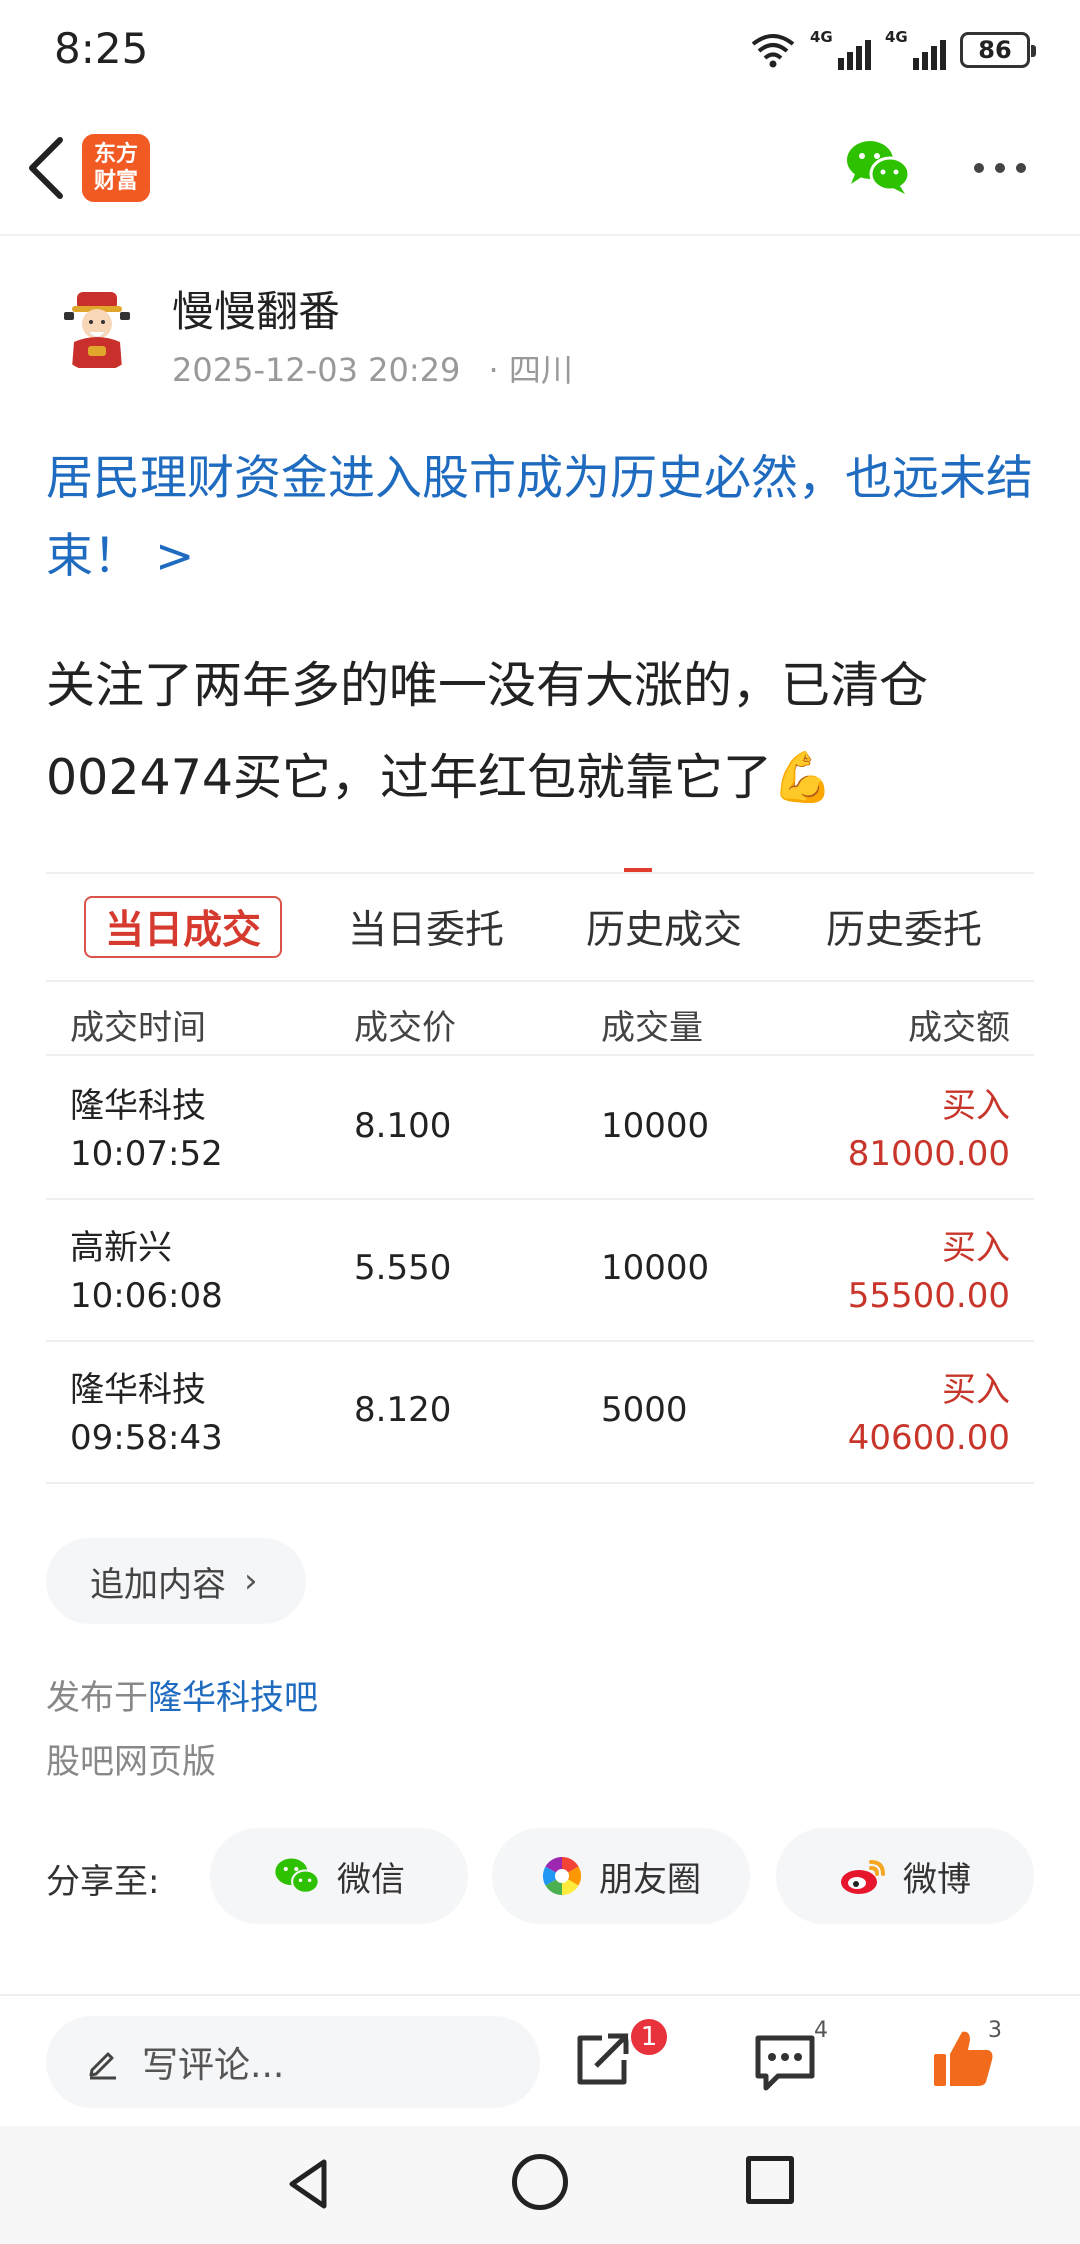 This screenshot has width=1080, height=2244. Describe the element at coordinates (649, 2037) in the screenshot. I see `share-badge: 1` at that location.